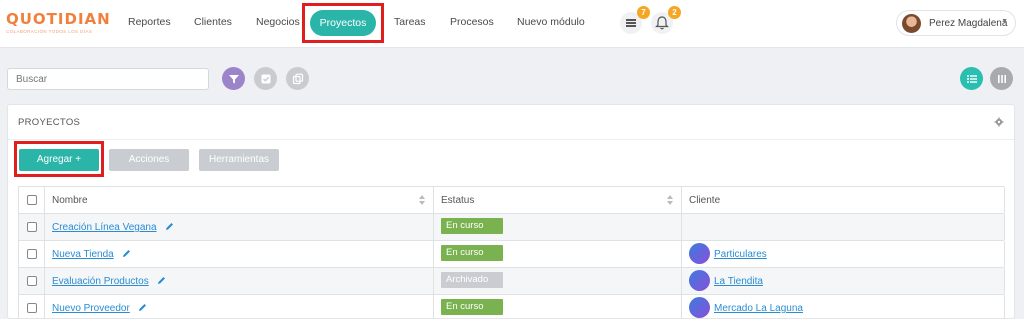 Image resolution: width=1024 pixels, height=319 pixels. What do you see at coordinates (239, 200) in the screenshot?
I see `header-nombre: Nombre` at bounding box center [239, 200].